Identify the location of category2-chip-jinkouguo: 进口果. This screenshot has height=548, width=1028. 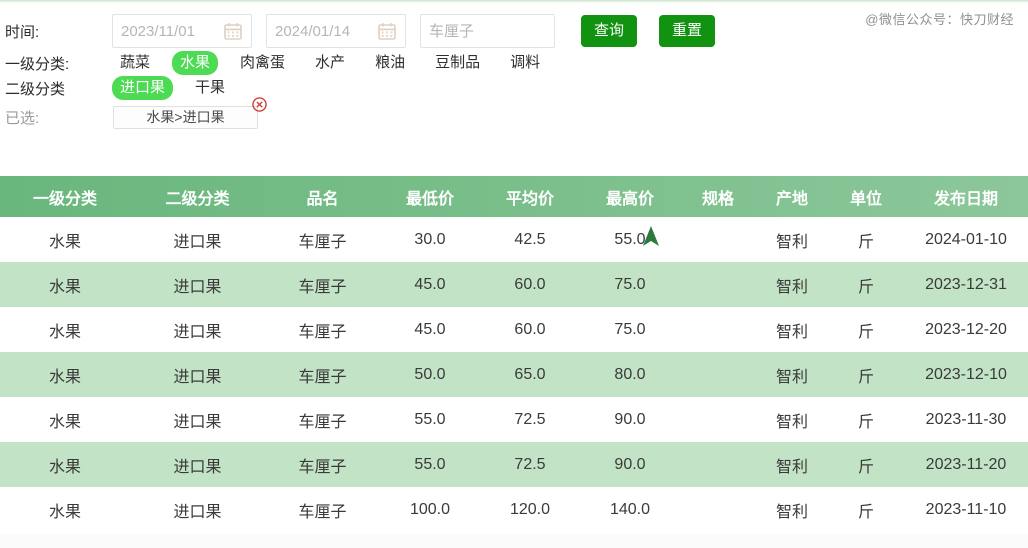
(143, 88).